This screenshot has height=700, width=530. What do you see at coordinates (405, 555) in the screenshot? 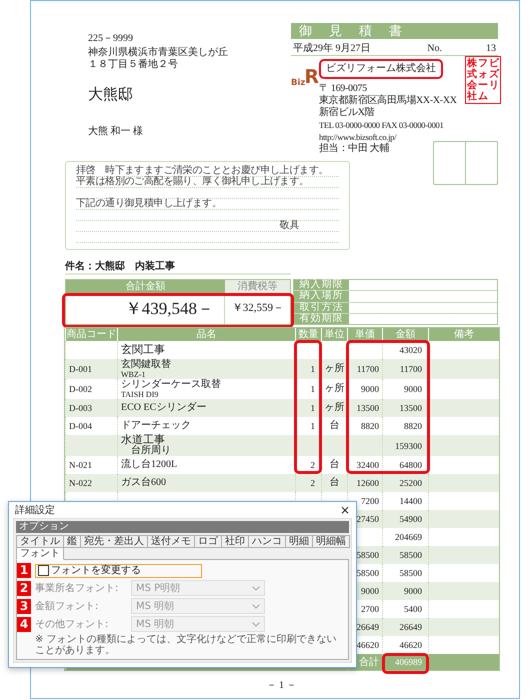
I see `table-cell: 58500` at bounding box center [405, 555].